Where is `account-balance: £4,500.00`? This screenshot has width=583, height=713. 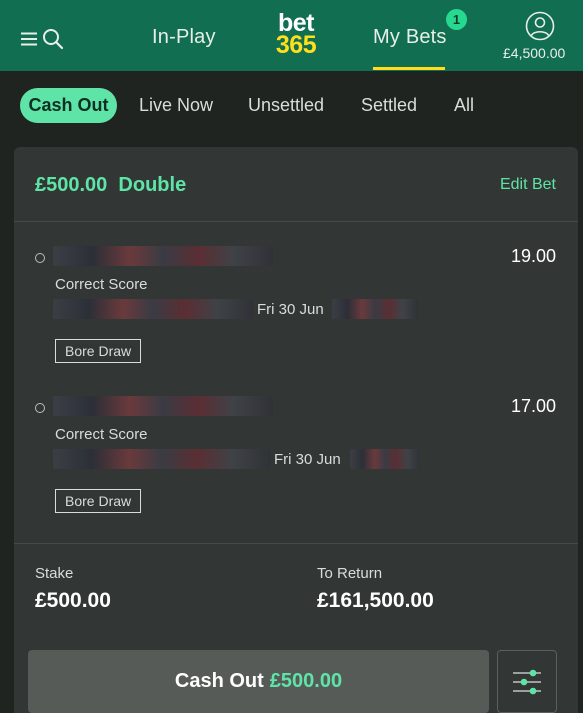 account-balance: £4,500.00 is located at coordinates (534, 53).